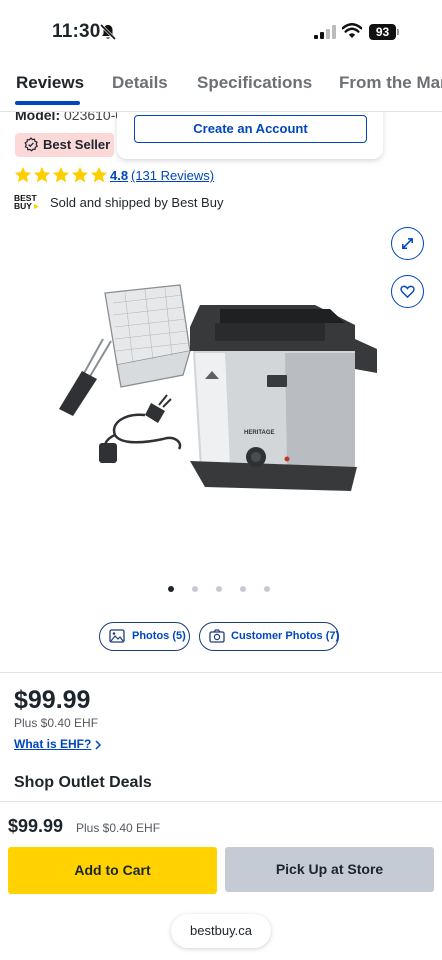 The width and height of the screenshot is (442, 960). I want to click on ehf-fee: Plus $0.40 EHF, so click(56, 723).